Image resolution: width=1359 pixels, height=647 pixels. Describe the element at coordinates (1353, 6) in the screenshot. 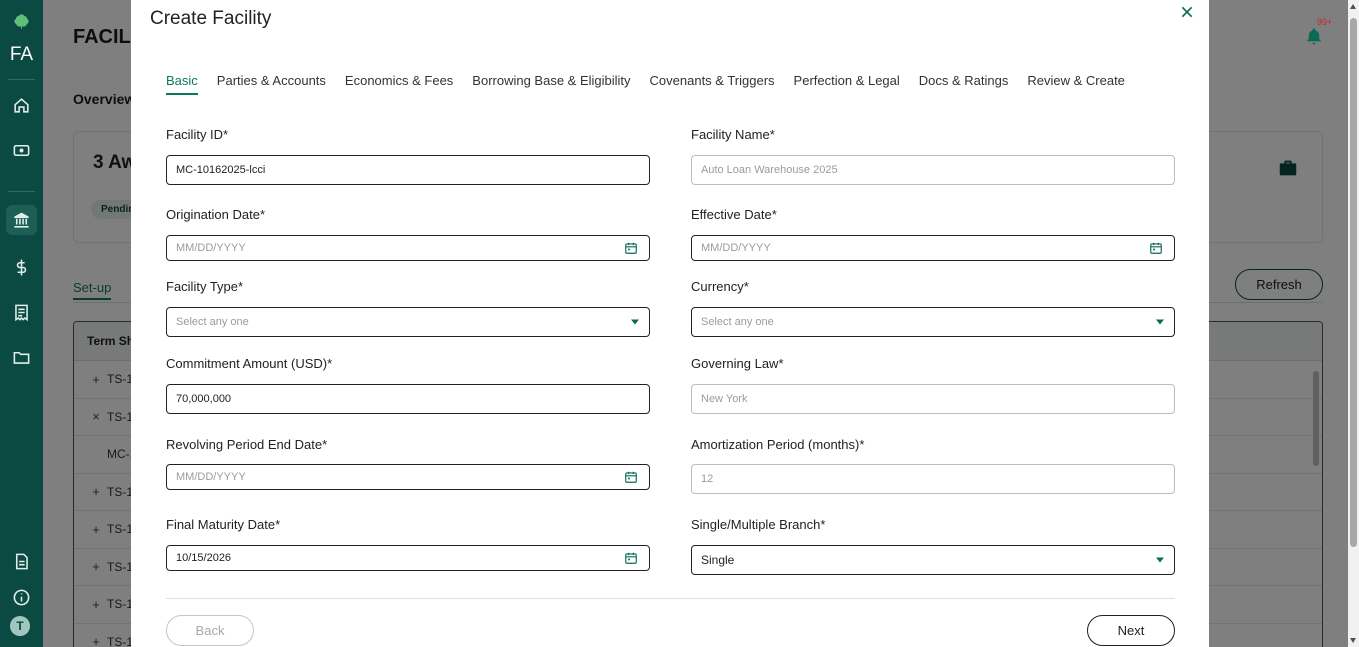

I see `scroll-up-icon` at that location.